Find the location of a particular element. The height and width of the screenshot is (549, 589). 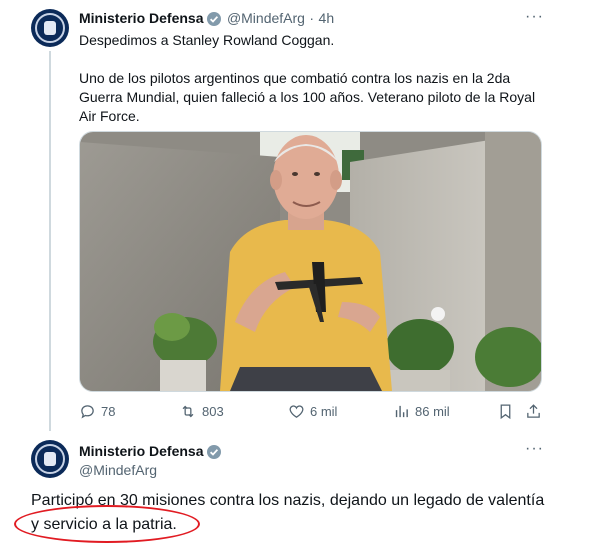

views-icon is located at coordinates (401, 411).